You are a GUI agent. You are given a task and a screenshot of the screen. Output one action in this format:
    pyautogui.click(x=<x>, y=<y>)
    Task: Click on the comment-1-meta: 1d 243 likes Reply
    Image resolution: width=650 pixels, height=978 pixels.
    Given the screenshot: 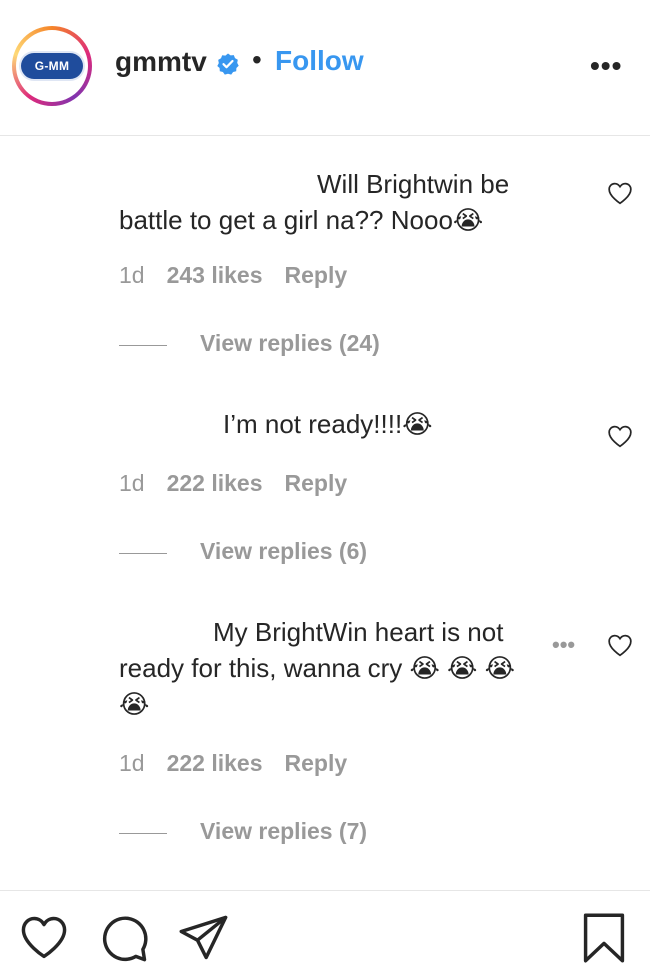 What is the action you would take?
    pyautogui.click(x=244, y=275)
    